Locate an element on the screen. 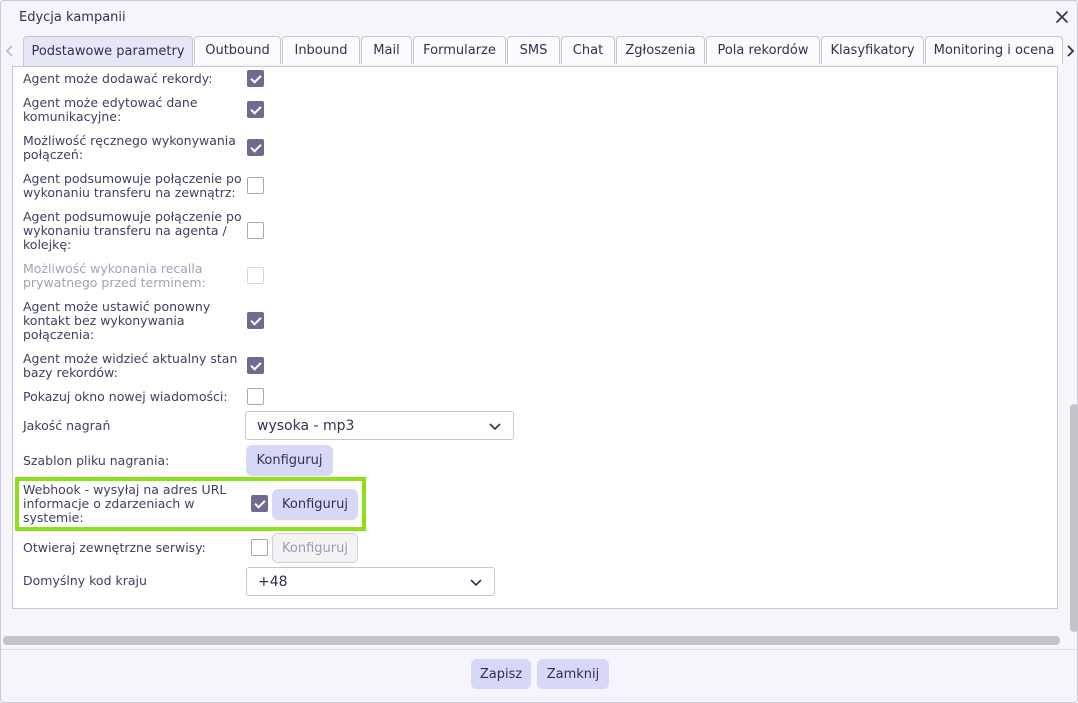 This screenshot has height=703, width=1078. setting-label: Pokazuj okno nowej wiadomości: is located at coordinates (125, 396).